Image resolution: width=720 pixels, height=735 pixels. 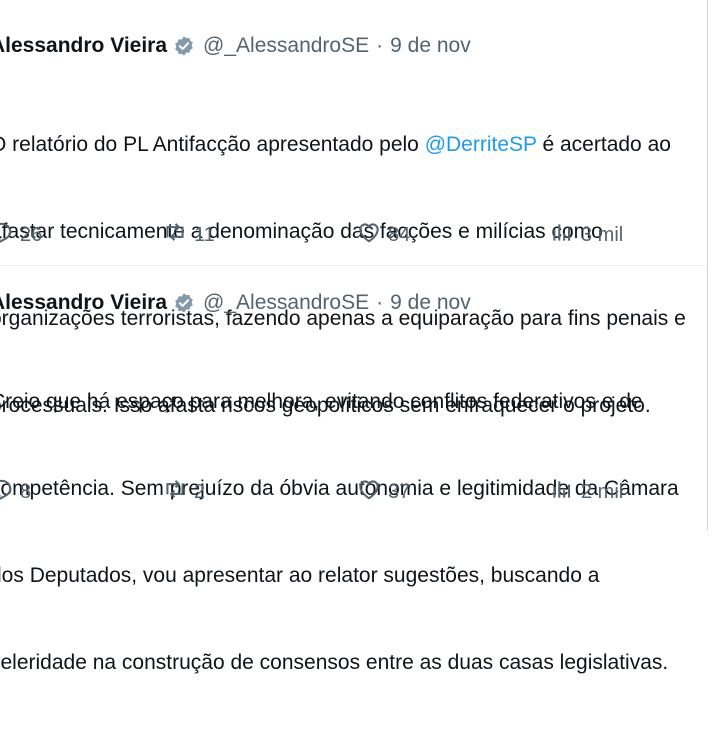 I want to click on post-divider, so click(x=354, y=265).